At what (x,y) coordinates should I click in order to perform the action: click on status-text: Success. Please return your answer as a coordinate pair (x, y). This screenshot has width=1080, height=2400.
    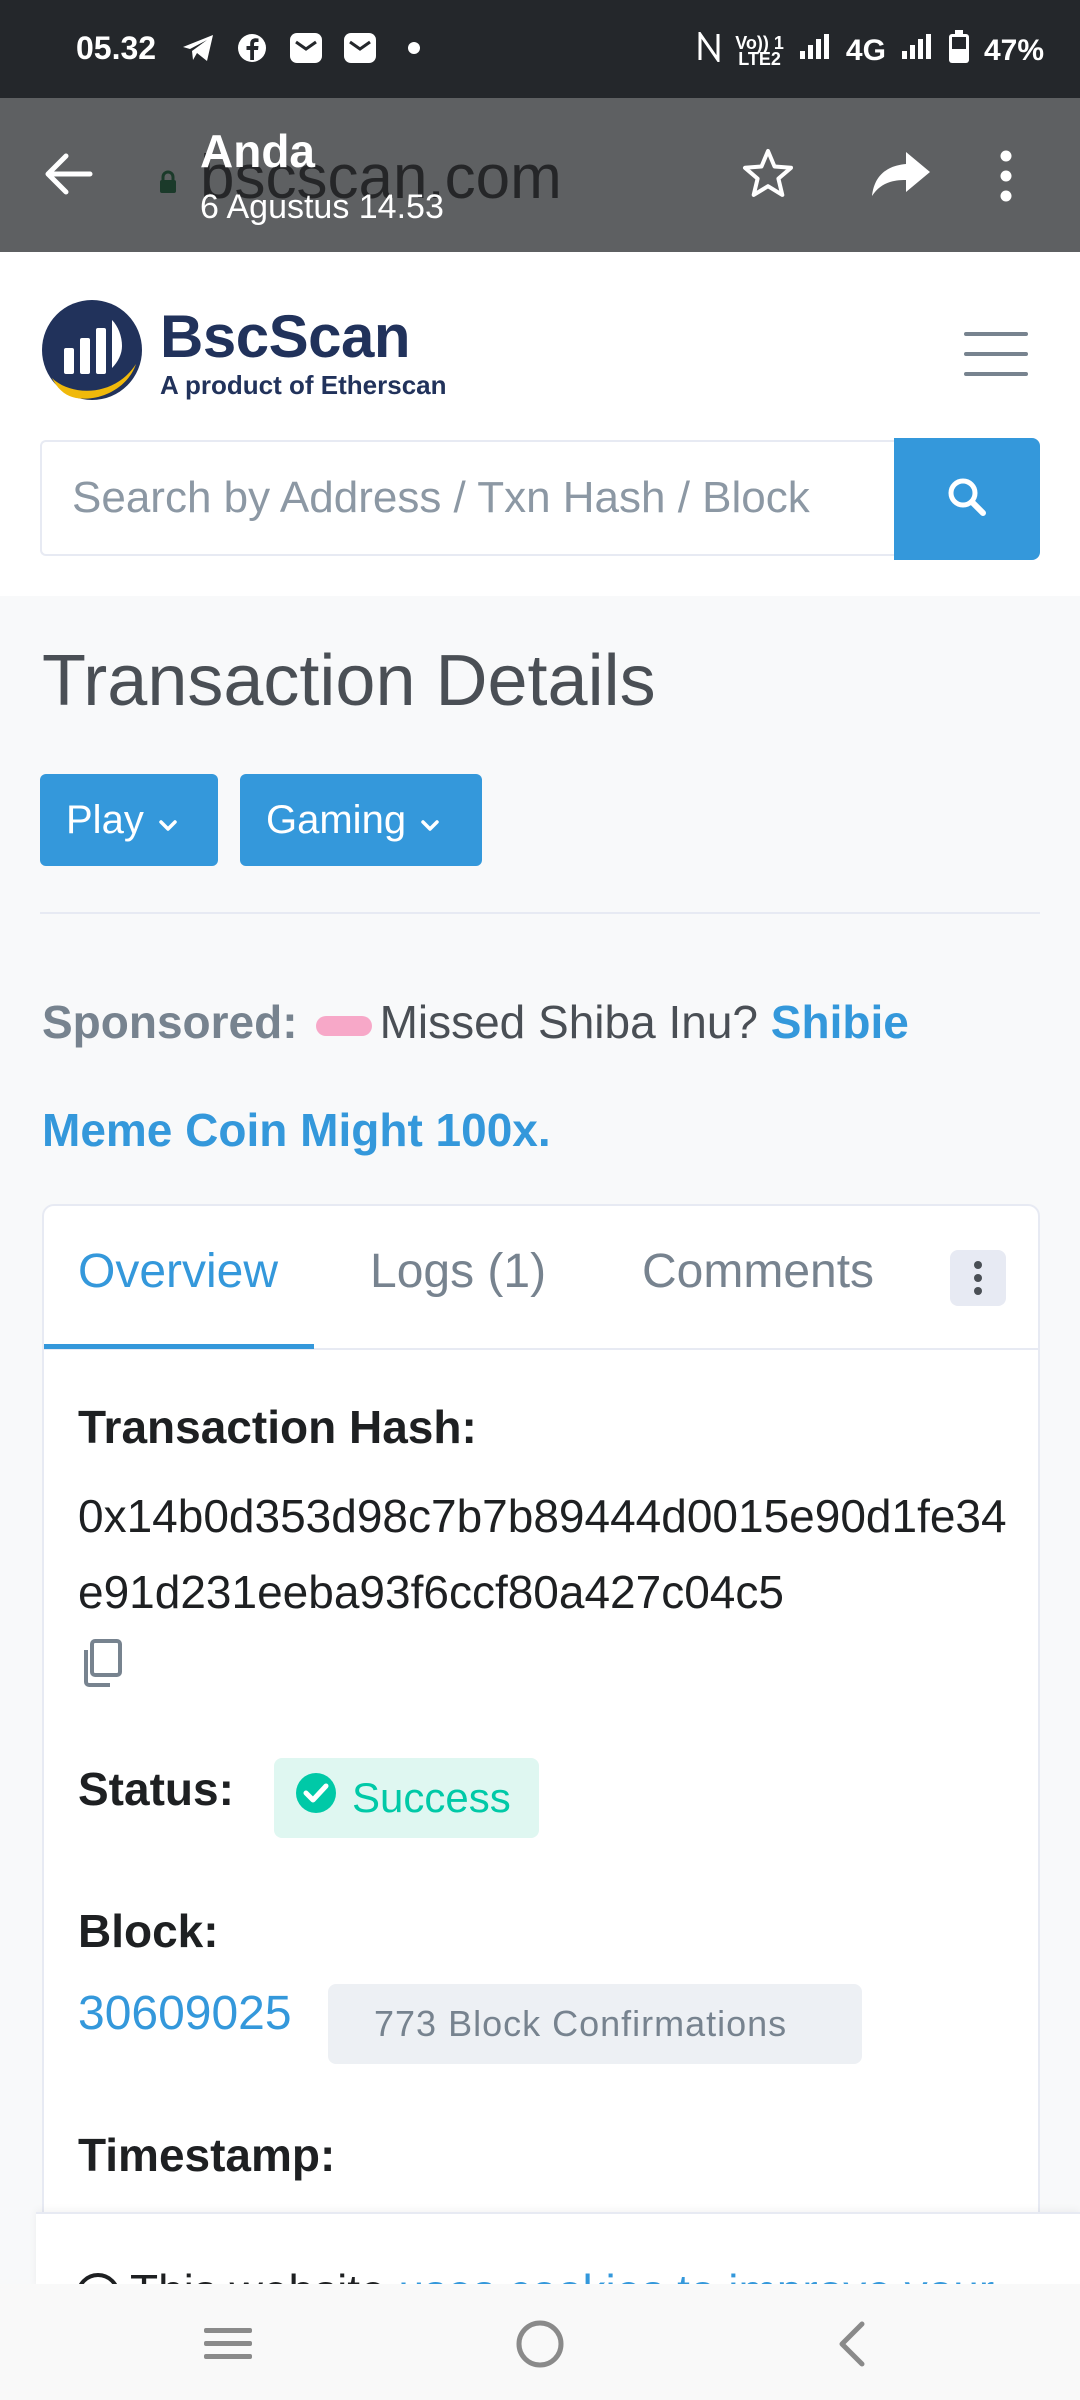
    Looking at the image, I should click on (431, 1797).